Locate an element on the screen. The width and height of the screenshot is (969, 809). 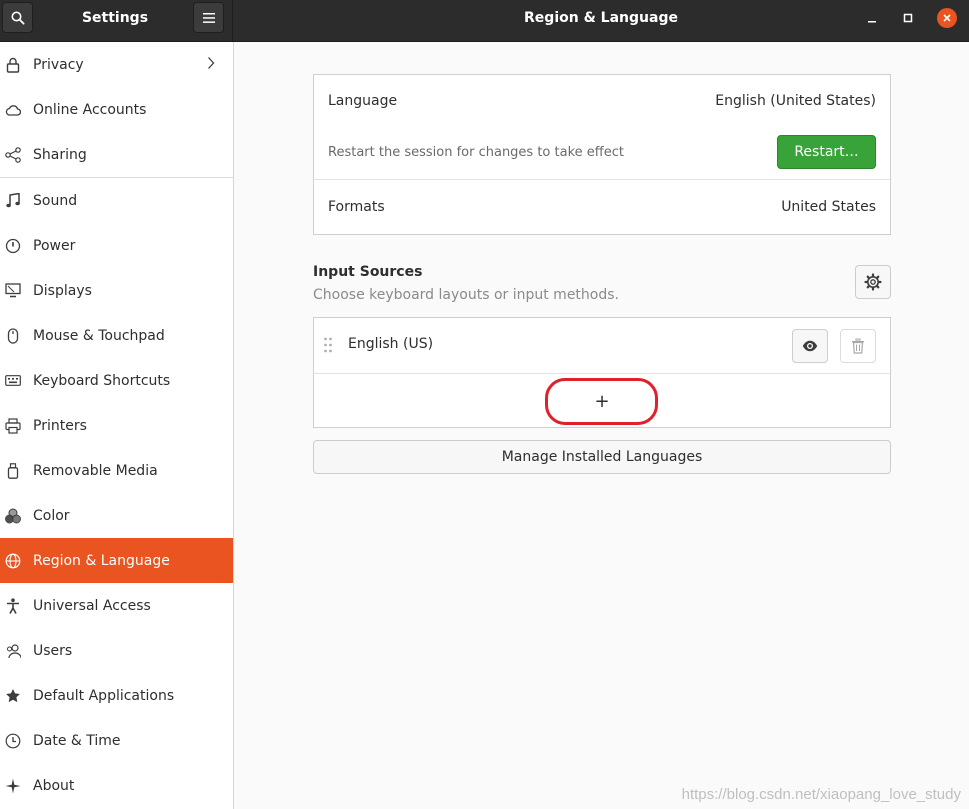
chevron-right-icon is located at coordinates (211, 65).